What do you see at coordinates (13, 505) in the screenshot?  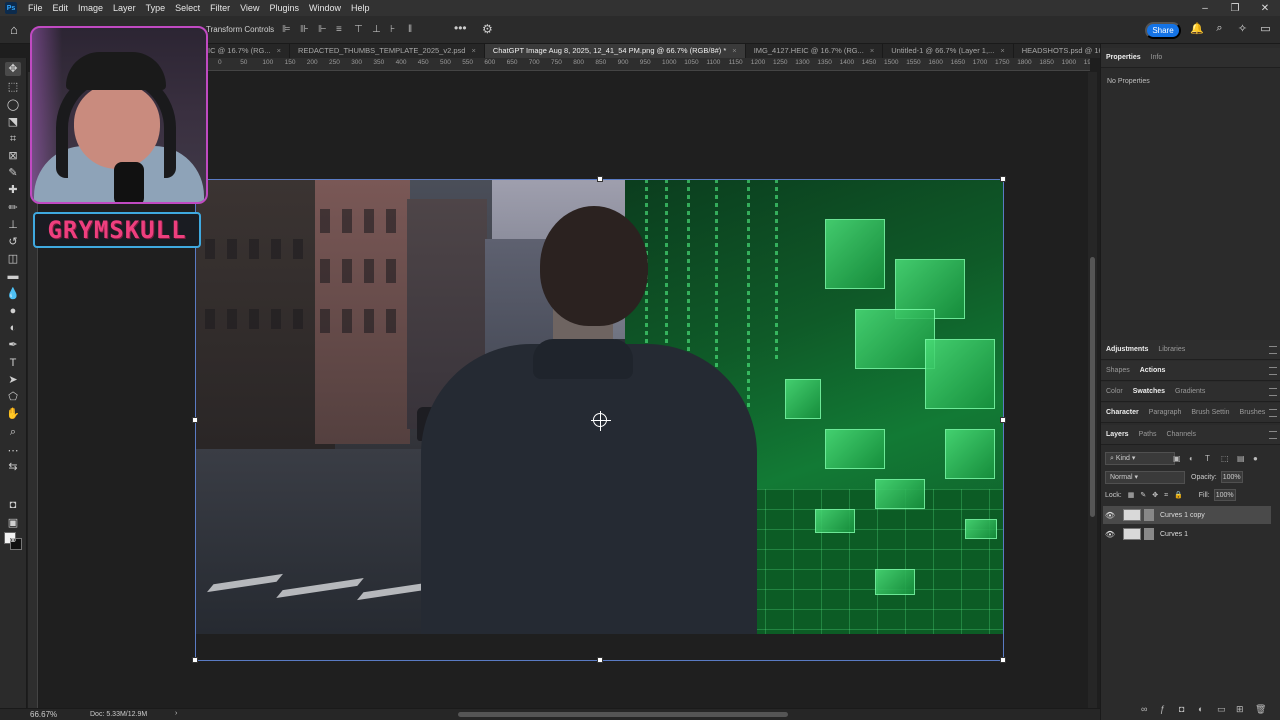 I see `quick-mask-icon: ◘` at bounding box center [13, 505].